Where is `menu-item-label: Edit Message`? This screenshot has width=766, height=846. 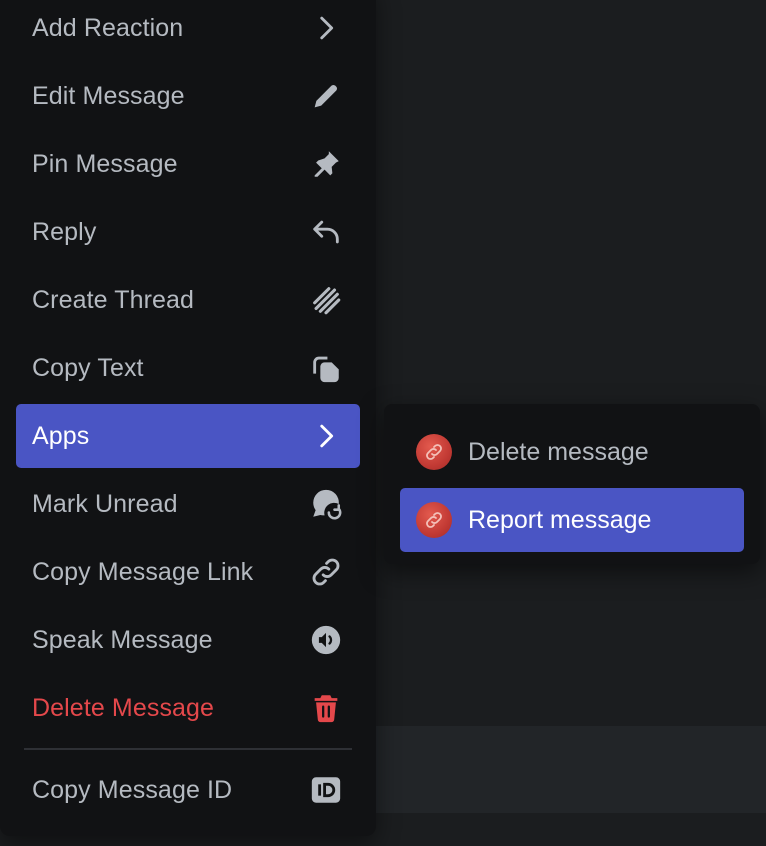
menu-item-label: Edit Message is located at coordinates (108, 95).